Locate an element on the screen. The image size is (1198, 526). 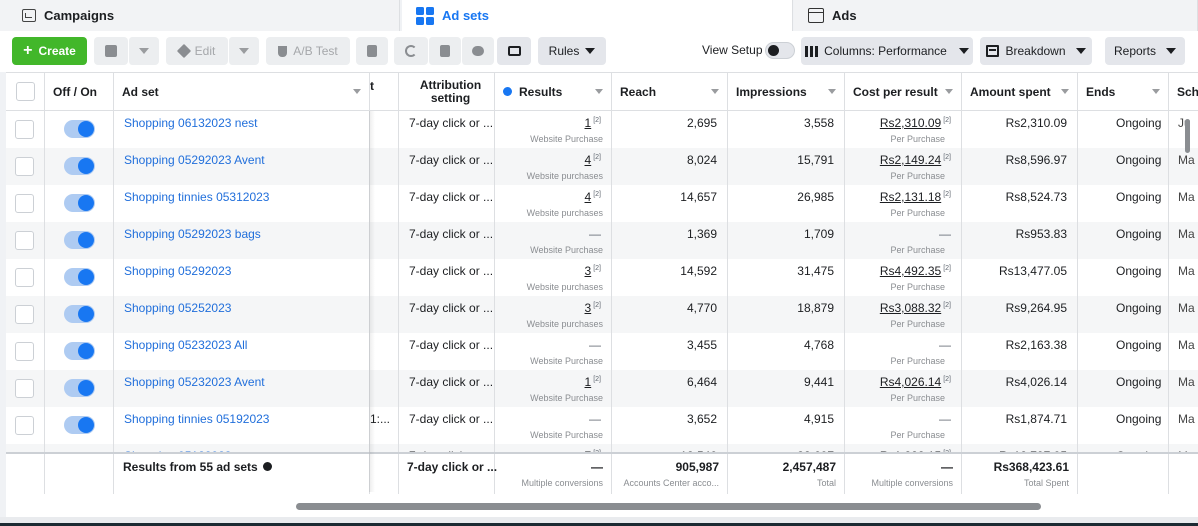
cost-per-result-value: Rs4,026.14 [2] is located at coordinates (915, 382).